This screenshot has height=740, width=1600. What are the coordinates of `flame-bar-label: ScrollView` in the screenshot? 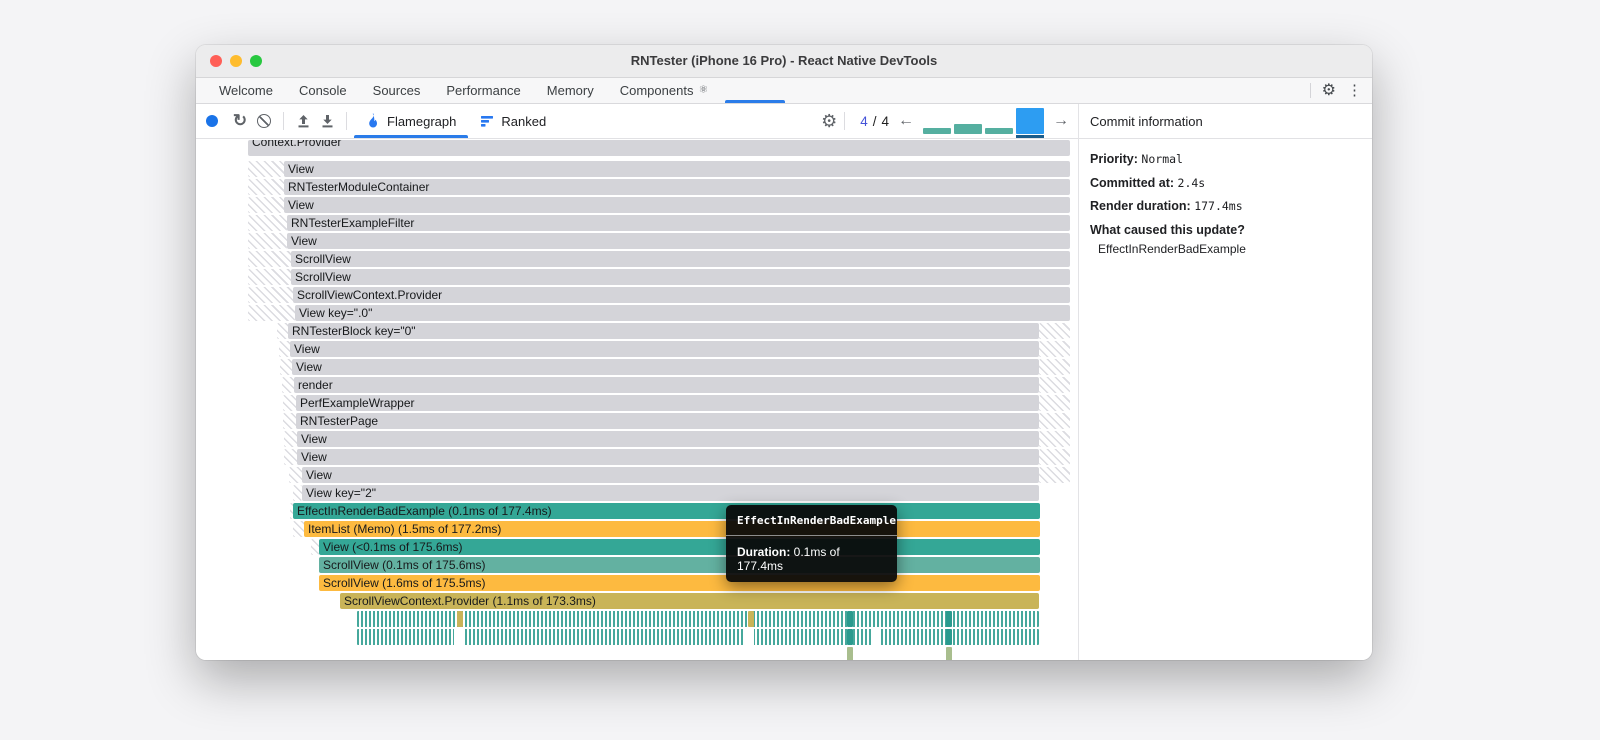 It's located at (323, 259).